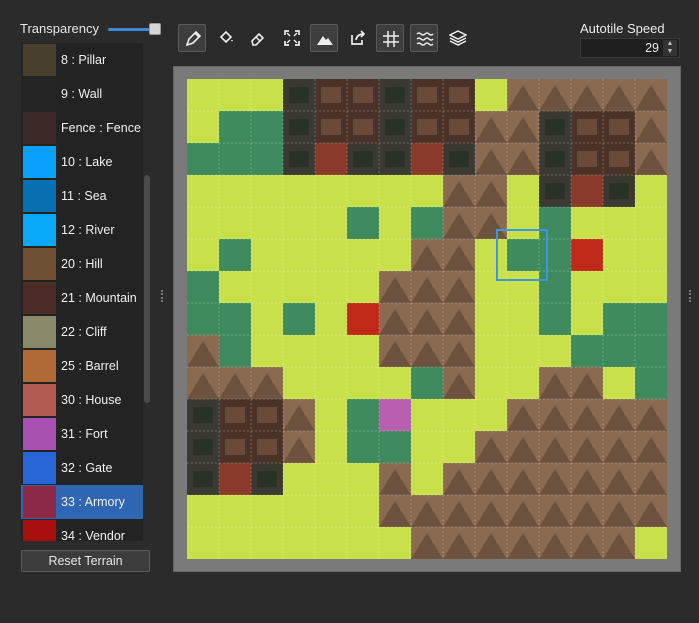  What do you see at coordinates (155, 29) in the screenshot?
I see `slider-handle` at bounding box center [155, 29].